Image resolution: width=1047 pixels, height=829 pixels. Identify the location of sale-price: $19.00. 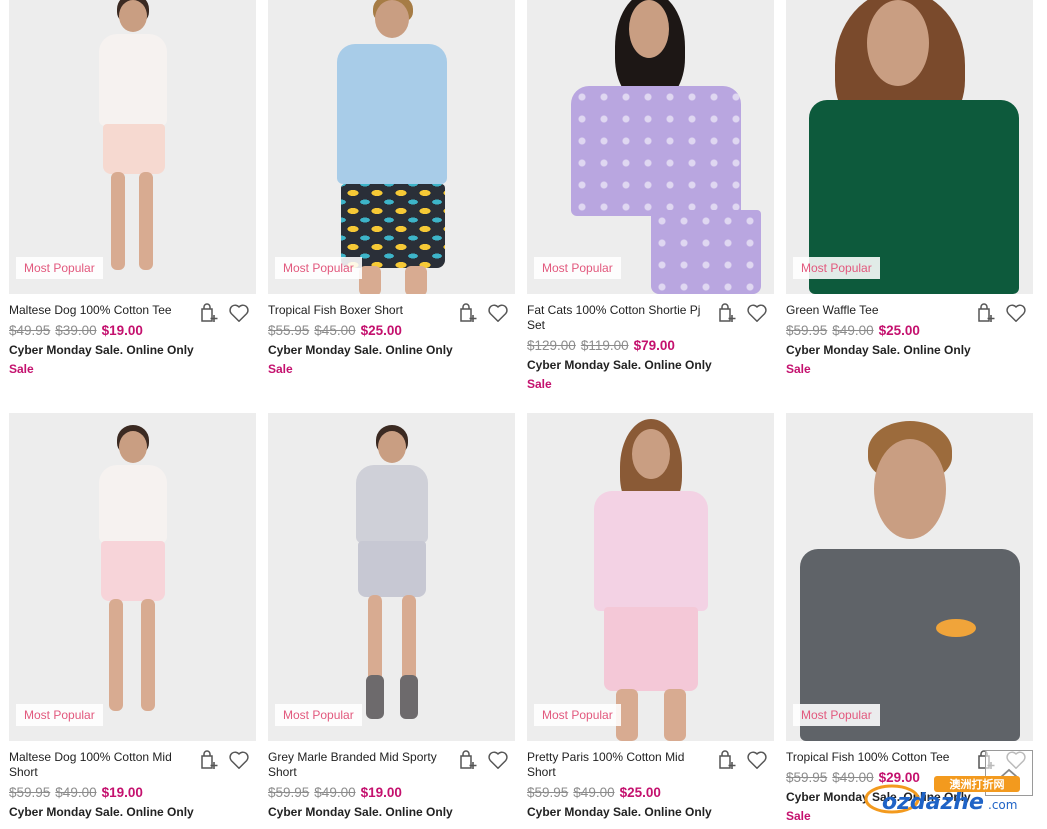
(122, 330).